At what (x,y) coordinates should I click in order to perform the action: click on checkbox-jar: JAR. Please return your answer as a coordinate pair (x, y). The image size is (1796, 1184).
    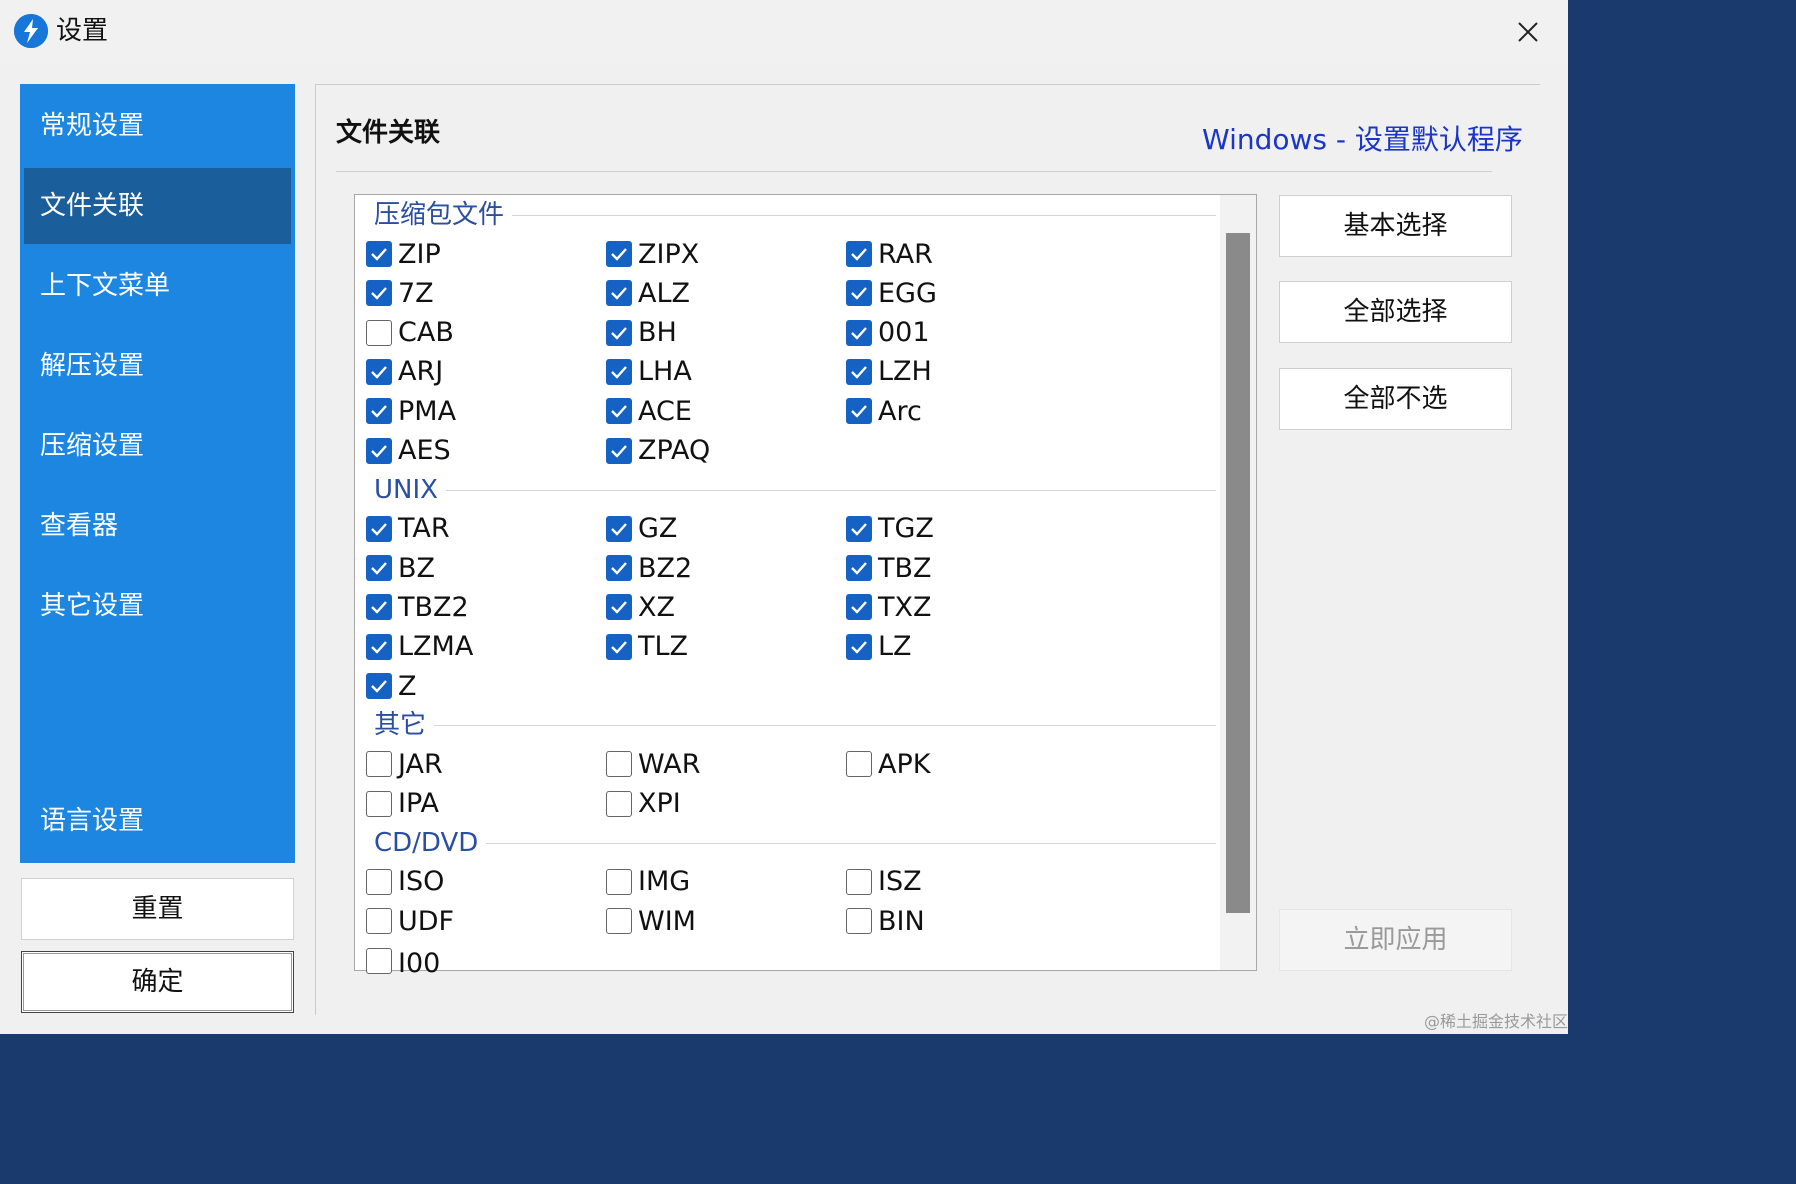
    Looking at the image, I should click on (404, 764).